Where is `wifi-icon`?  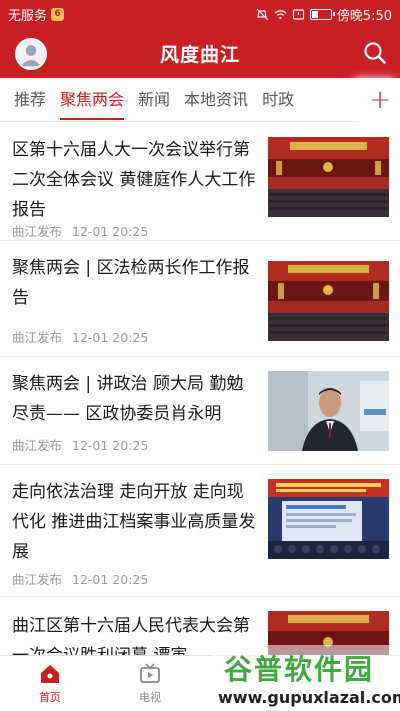 wifi-icon is located at coordinates (280, 14).